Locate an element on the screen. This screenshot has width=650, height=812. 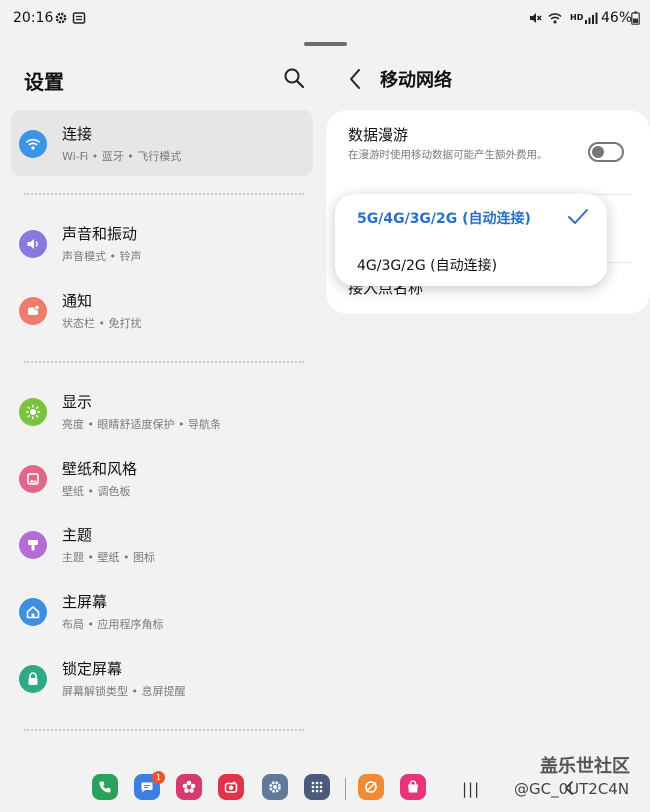
data-roaming-title: 数据漫游 is located at coordinates (378, 135).